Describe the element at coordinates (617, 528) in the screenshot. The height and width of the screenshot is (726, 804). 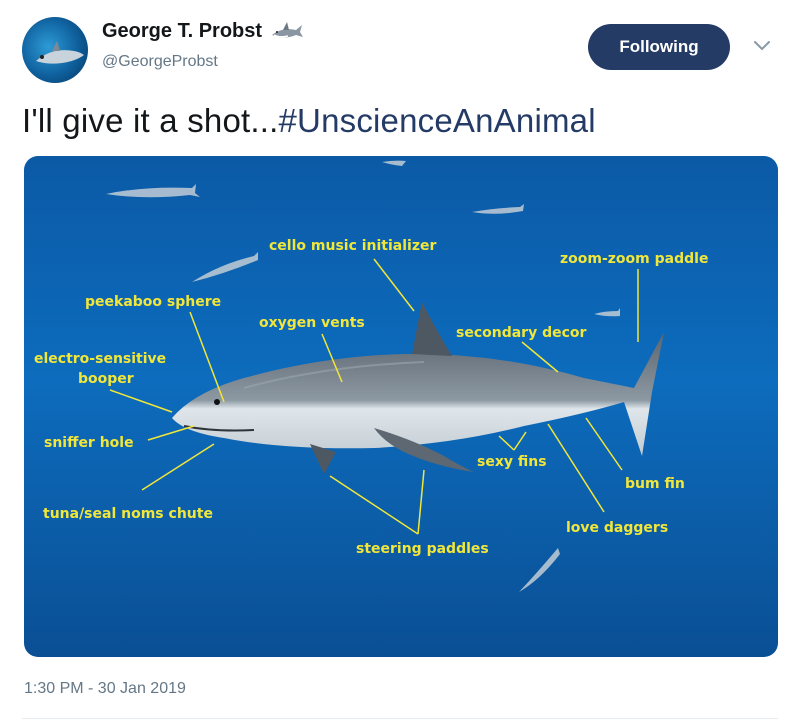
I see `label-love-daggers: love daggers` at that location.